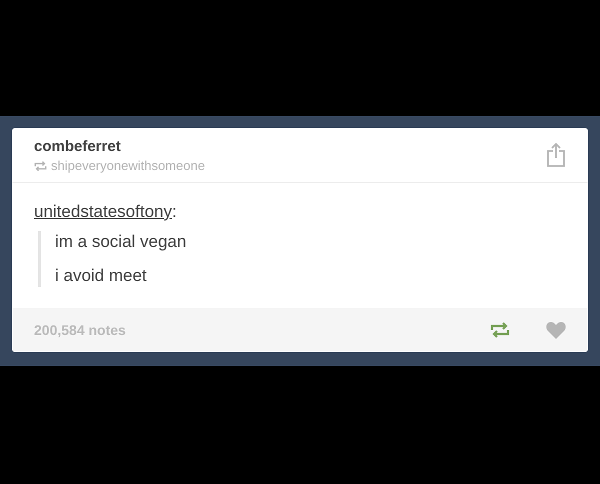  Describe the element at coordinates (556, 330) in the screenshot. I see `heart-icon` at that location.